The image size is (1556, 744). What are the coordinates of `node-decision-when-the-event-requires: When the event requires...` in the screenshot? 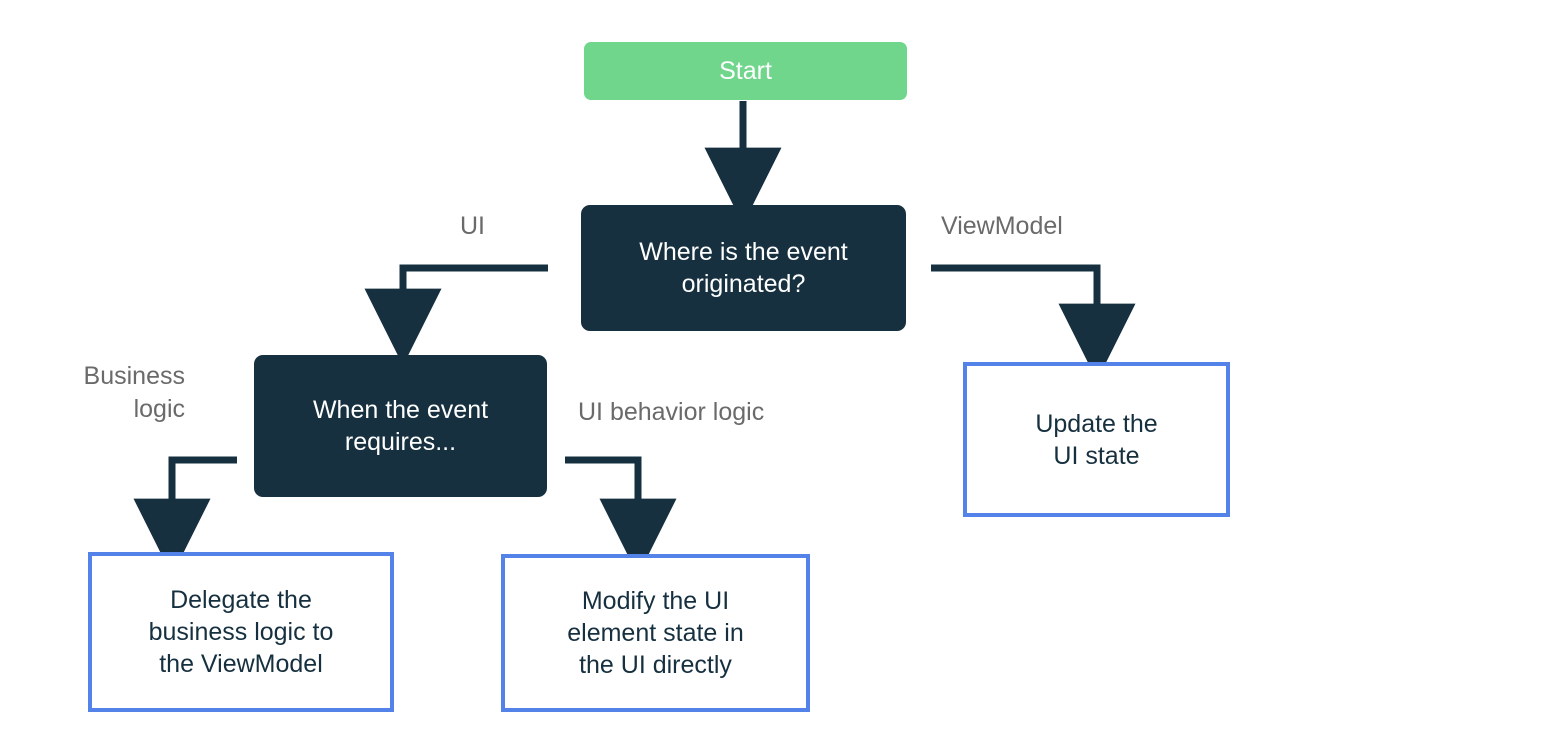 It's located at (400, 426).